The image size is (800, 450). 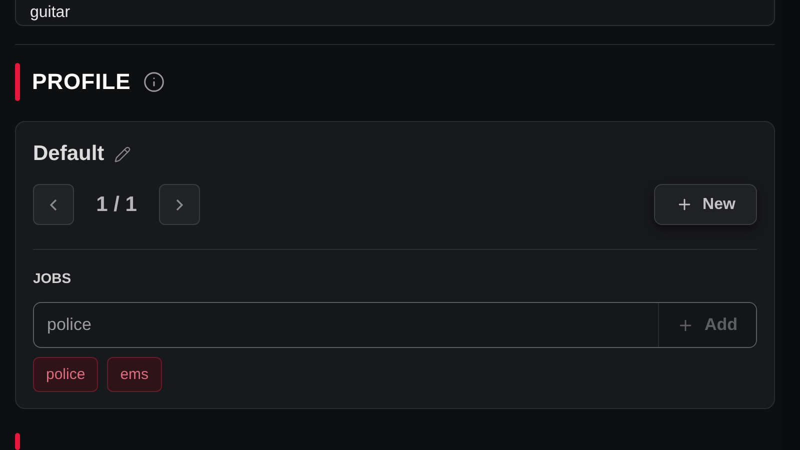 What do you see at coordinates (179, 204) in the screenshot?
I see `chevron-right-icon` at bounding box center [179, 204].